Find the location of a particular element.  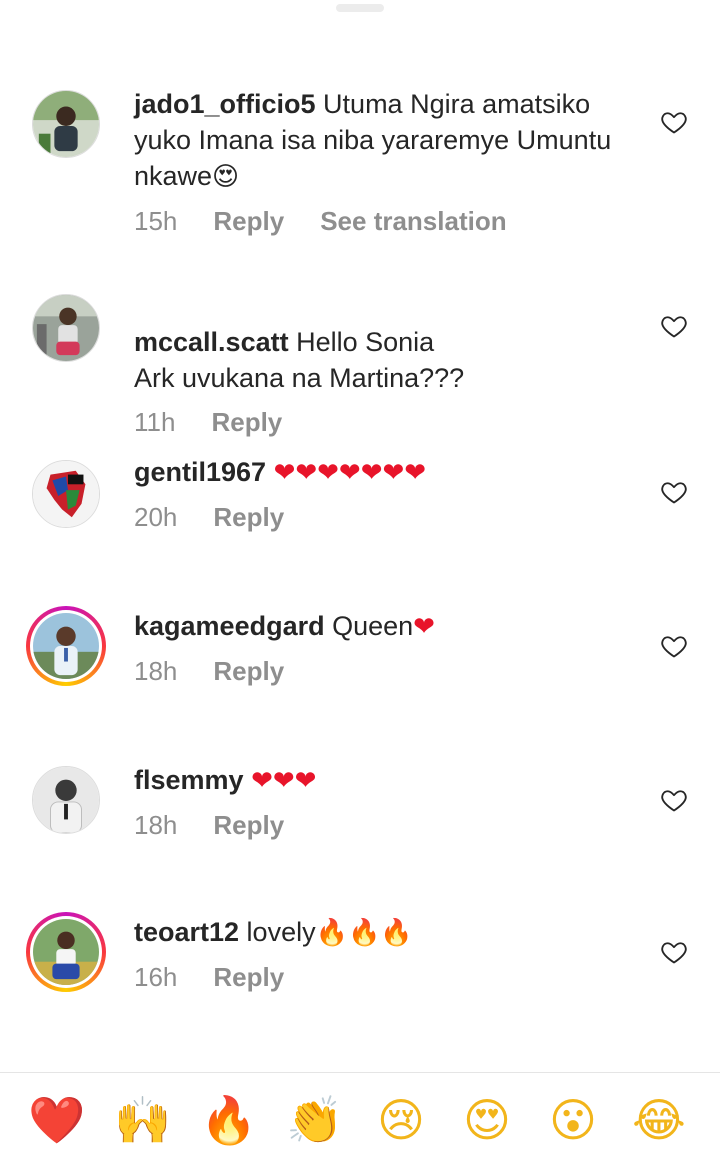

comment-time: 15h is located at coordinates (156, 221).